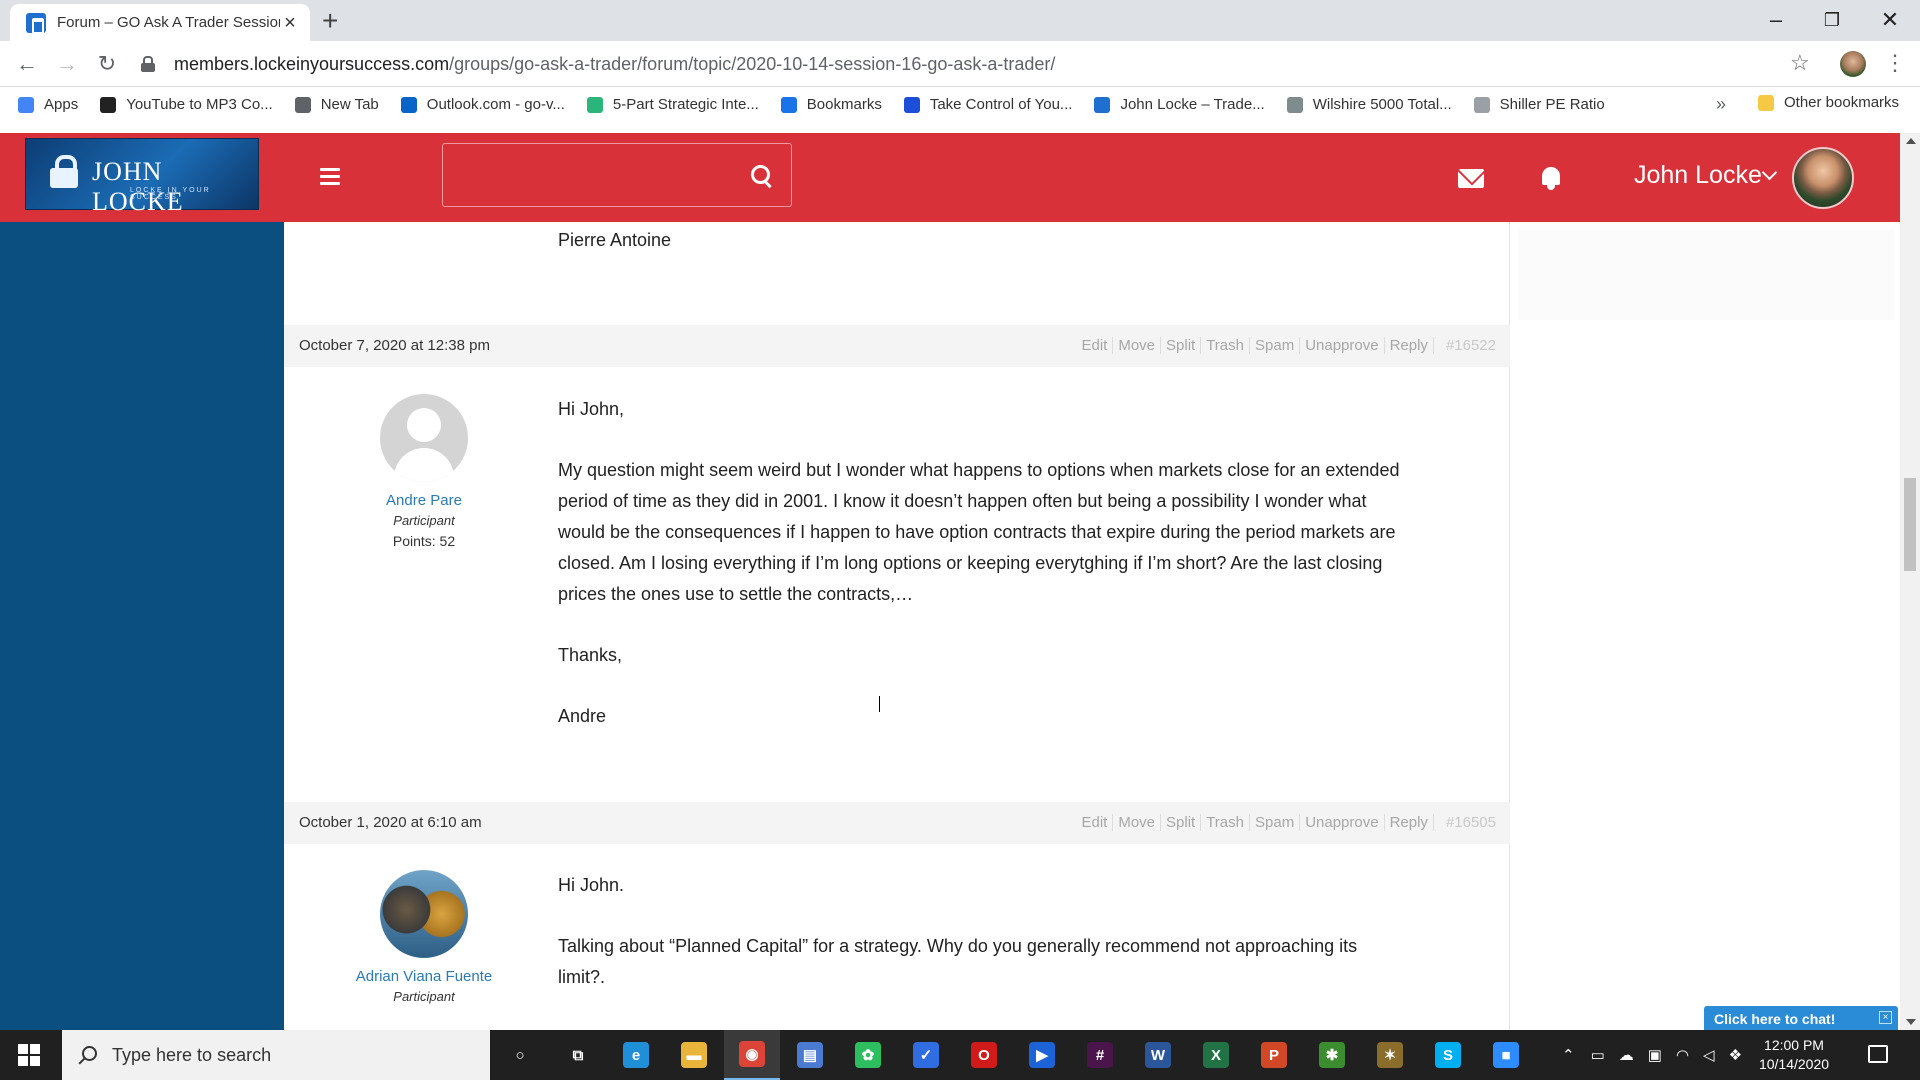  What do you see at coordinates (276, 1055) in the screenshot?
I see `taskbar-search-input: Type here to search` at bounding box center [276, 1055].